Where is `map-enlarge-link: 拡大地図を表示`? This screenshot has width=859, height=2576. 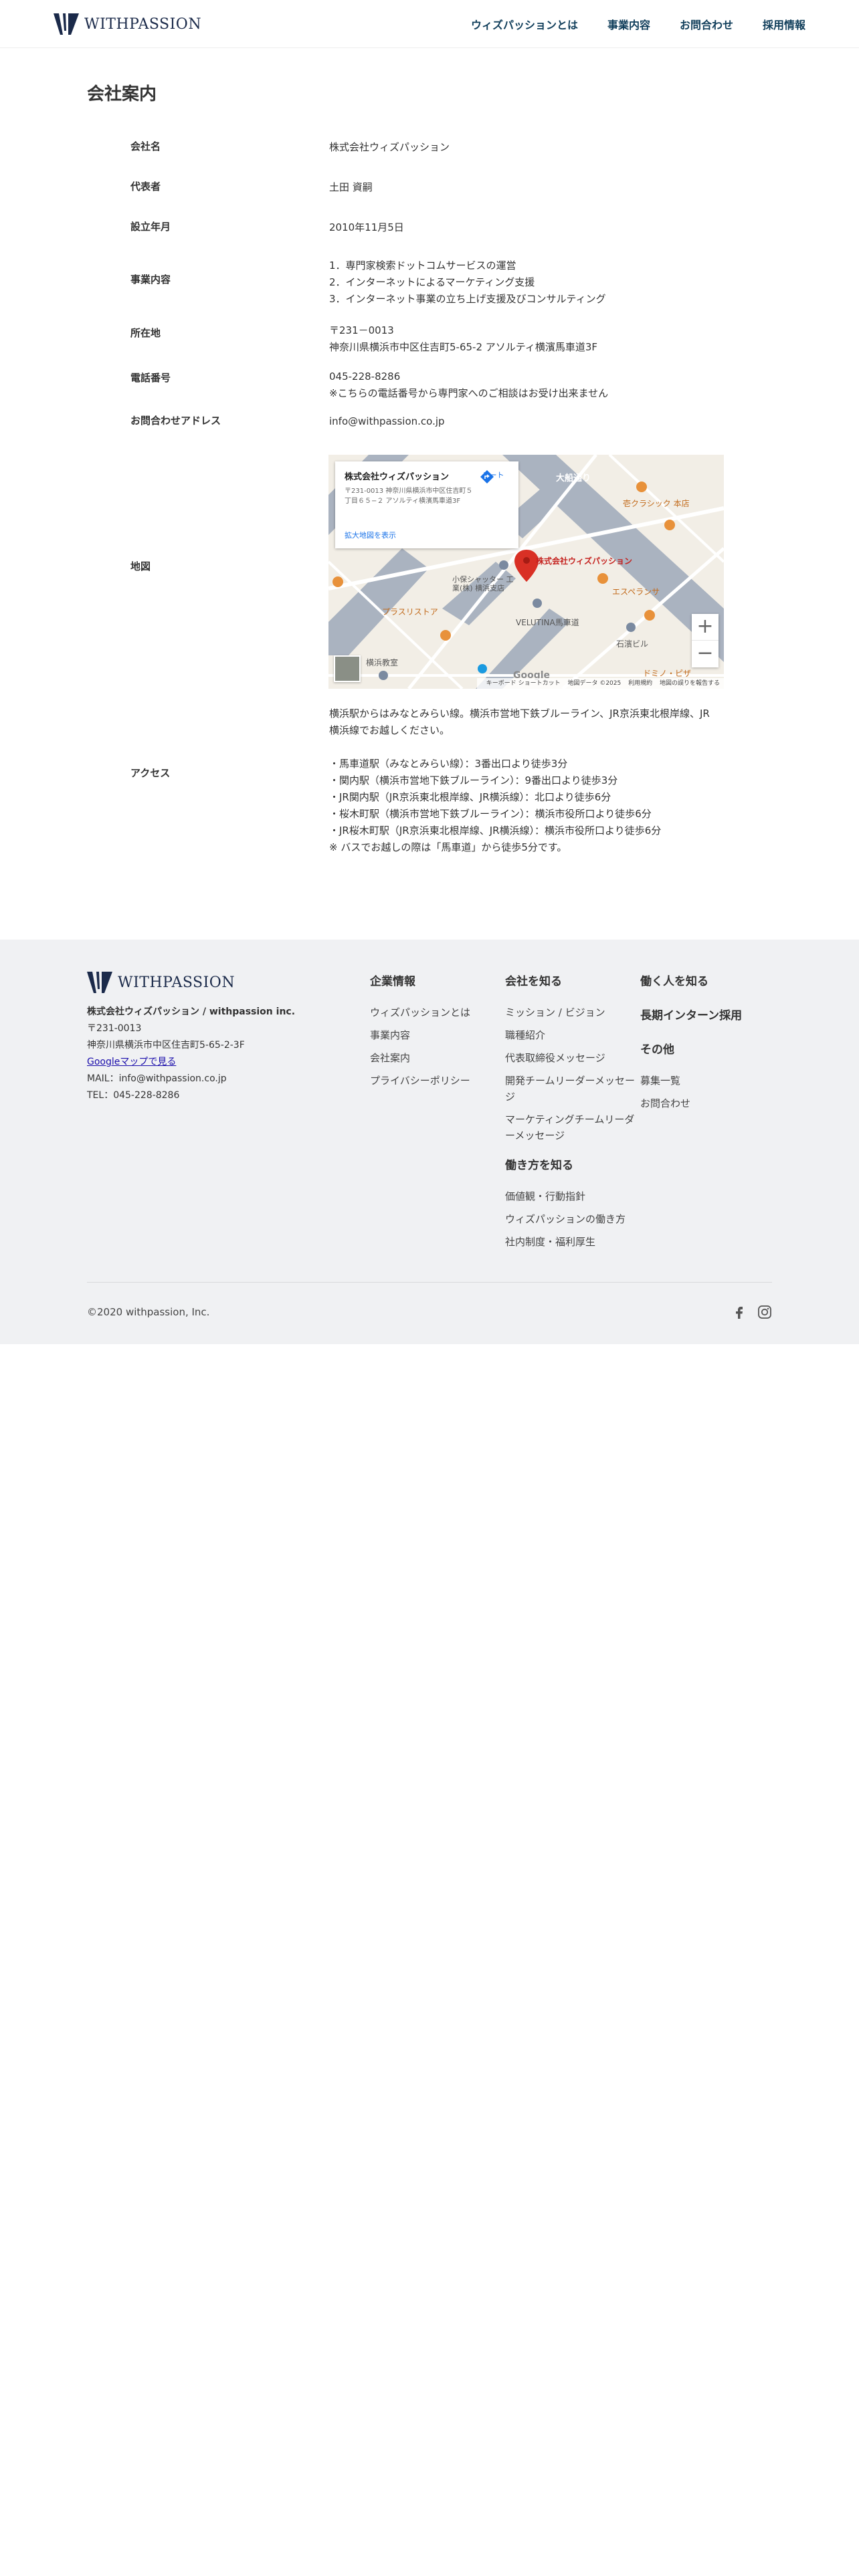
map-enlarge-link: 拡大地図を表示 is located at coordinates (371, 535).